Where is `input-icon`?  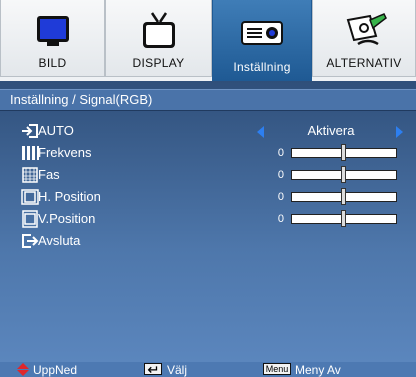
input-icon is located at coordinates (30, 131).